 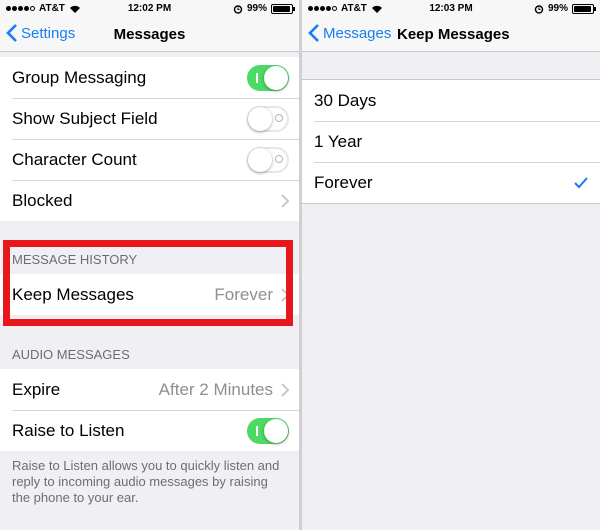 What do you see at coordinates (149, 389) in the screenshot?
I see `expire-row: Expire After 2 Minutes` at bounding box center [149, 389].